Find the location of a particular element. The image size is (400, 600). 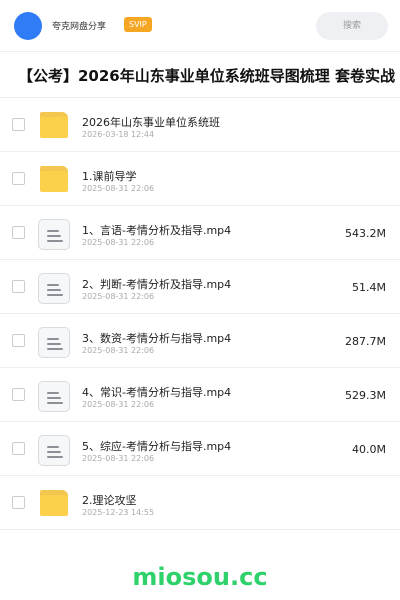

file-size: 543.2M is located at coordinates (365, 233).